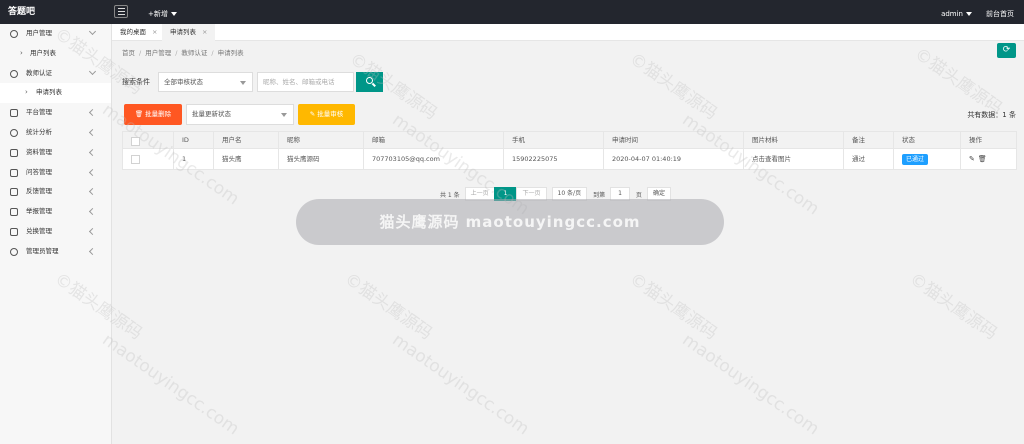 This screenshot has width=1024, height=444. Describe the element at coordinates (952, 14) in the screenshot. I see `user-name: admin` at that location.